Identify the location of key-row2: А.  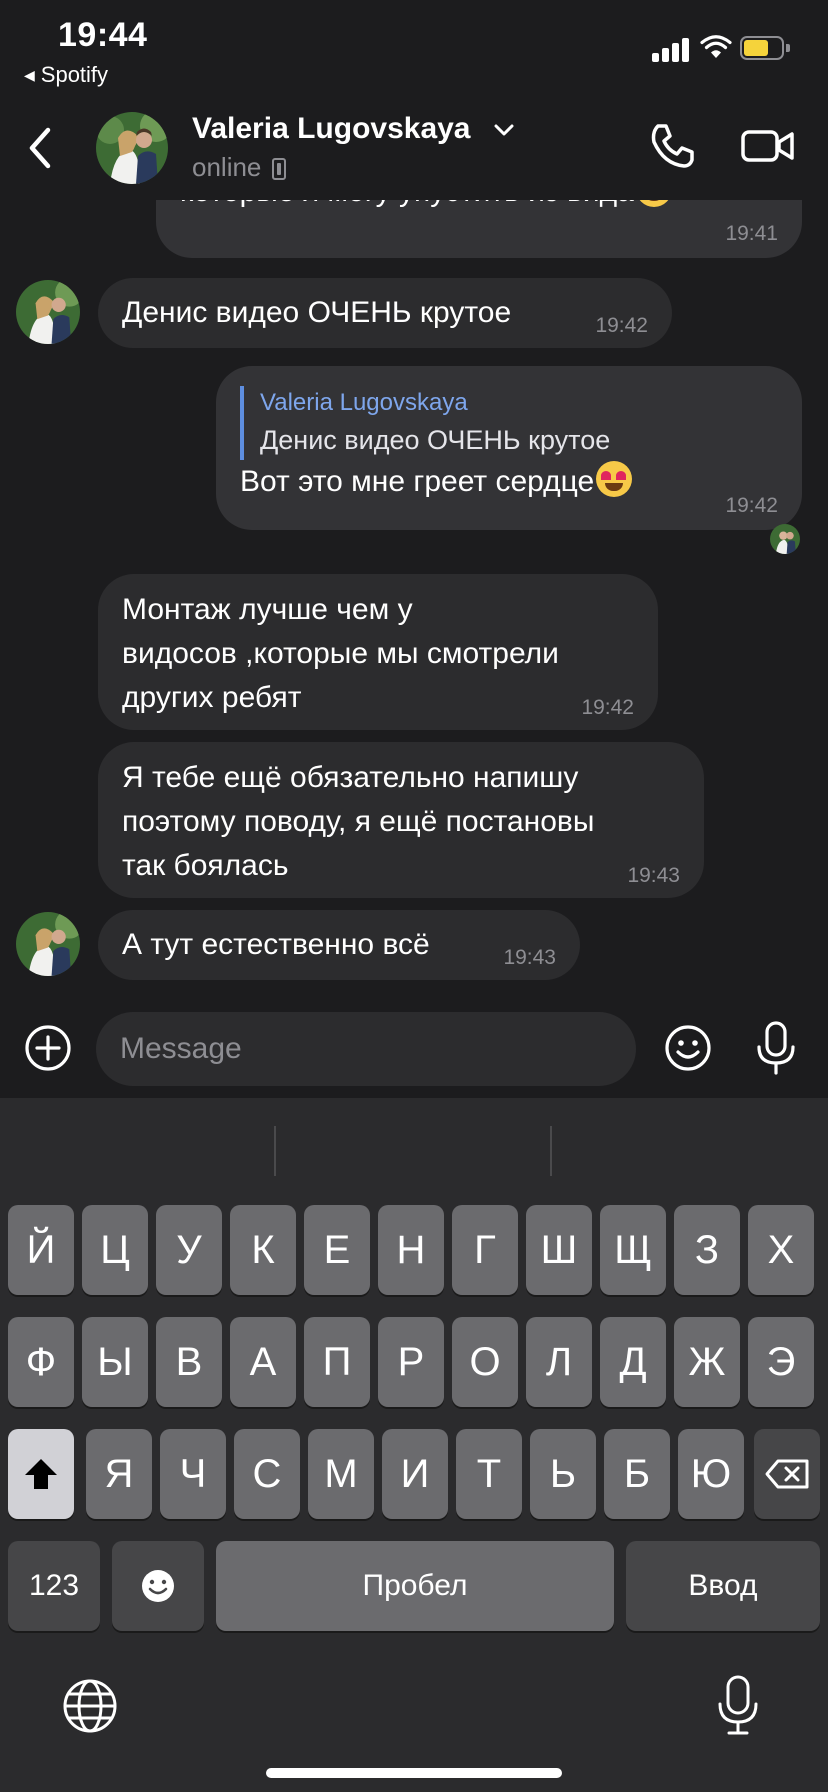
(263, 1362).